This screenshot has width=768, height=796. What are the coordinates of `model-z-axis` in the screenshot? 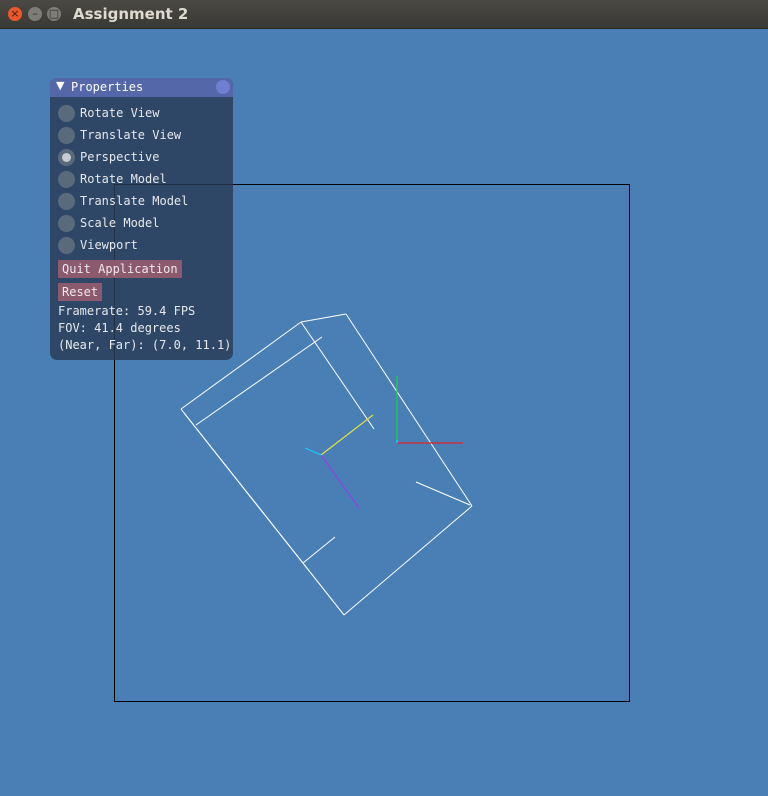 It's located at (313, 451).